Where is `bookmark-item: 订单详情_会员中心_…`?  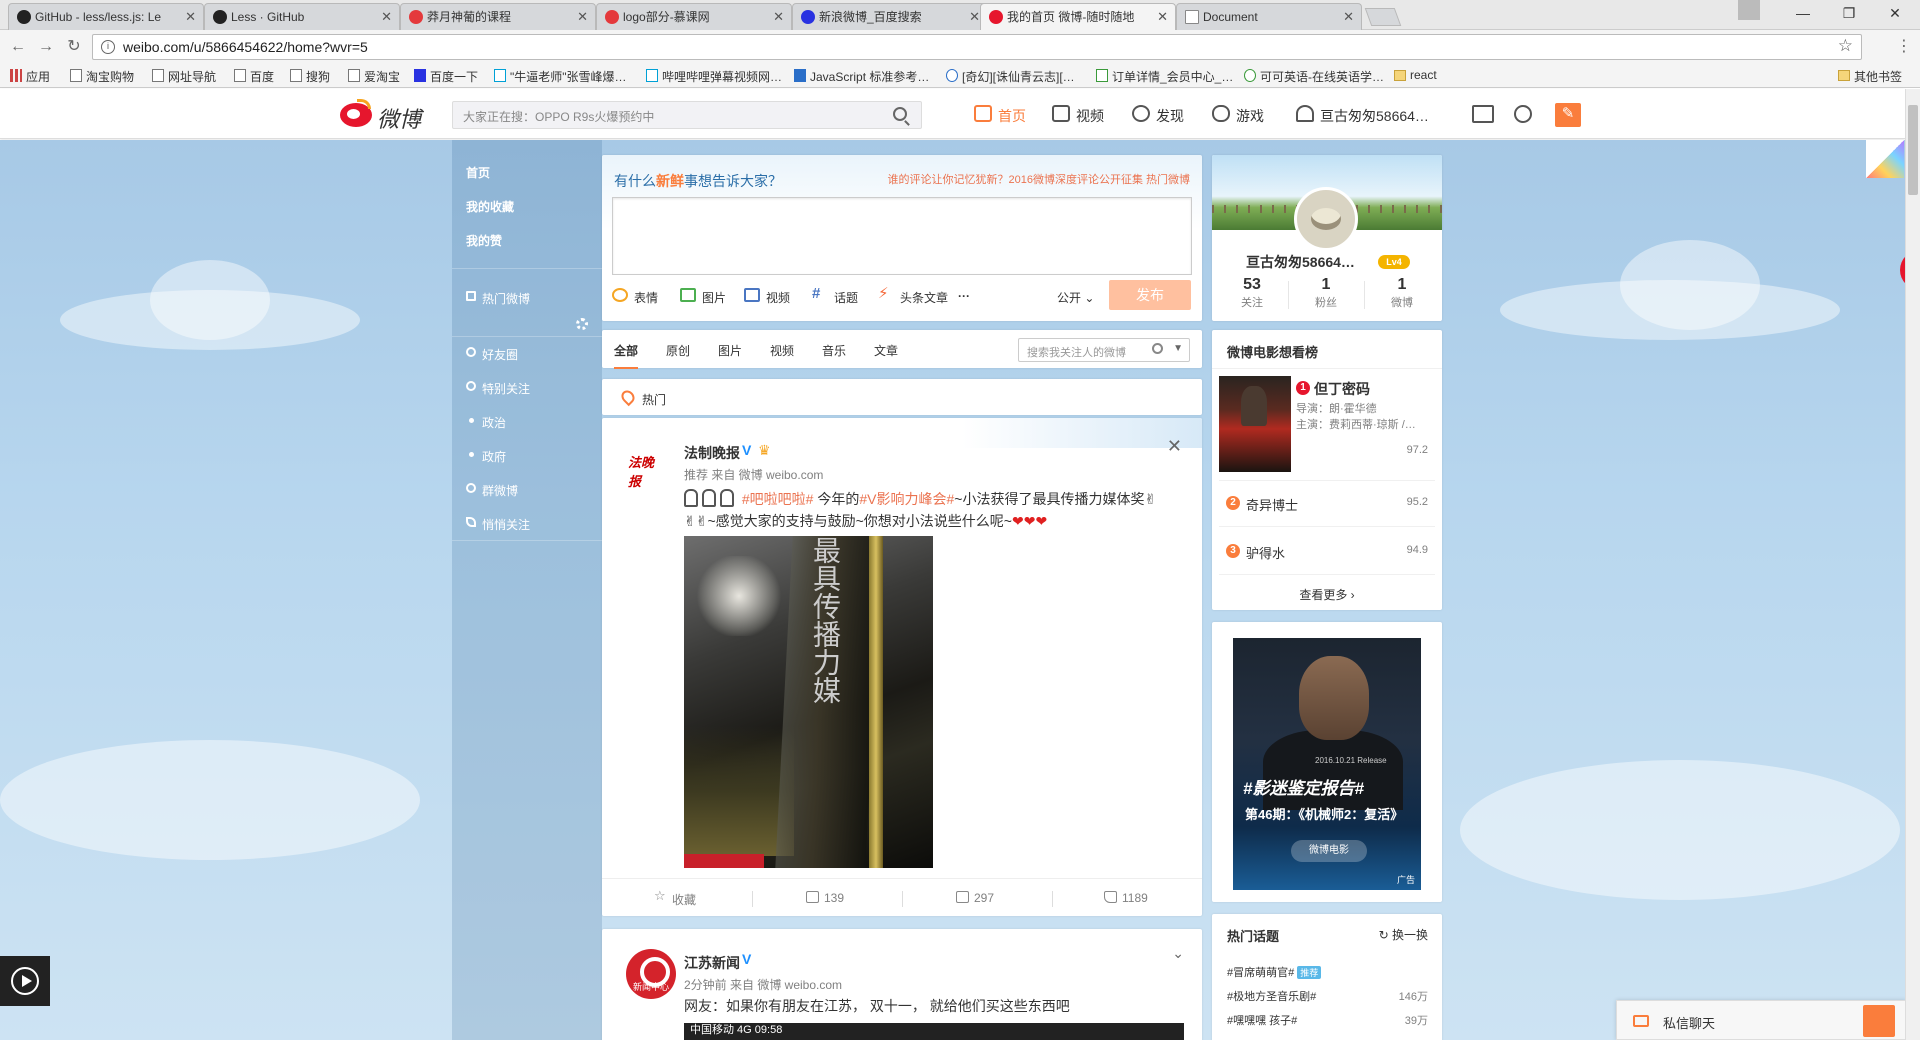 bookmark-item: 订单详情_会员中心_… is located at coordinates (1164, 76).